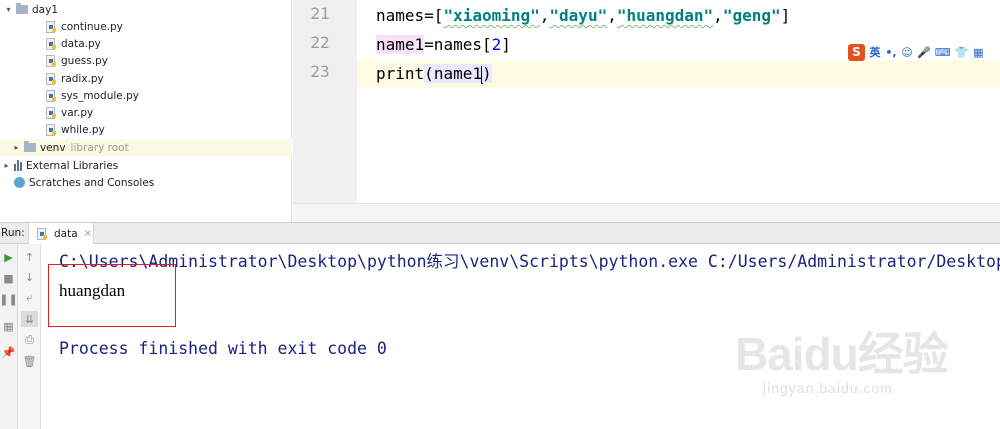 This screenshot has height=429, width=1000. I want to click on tree-item-label: radix.py, so click(82, 78).